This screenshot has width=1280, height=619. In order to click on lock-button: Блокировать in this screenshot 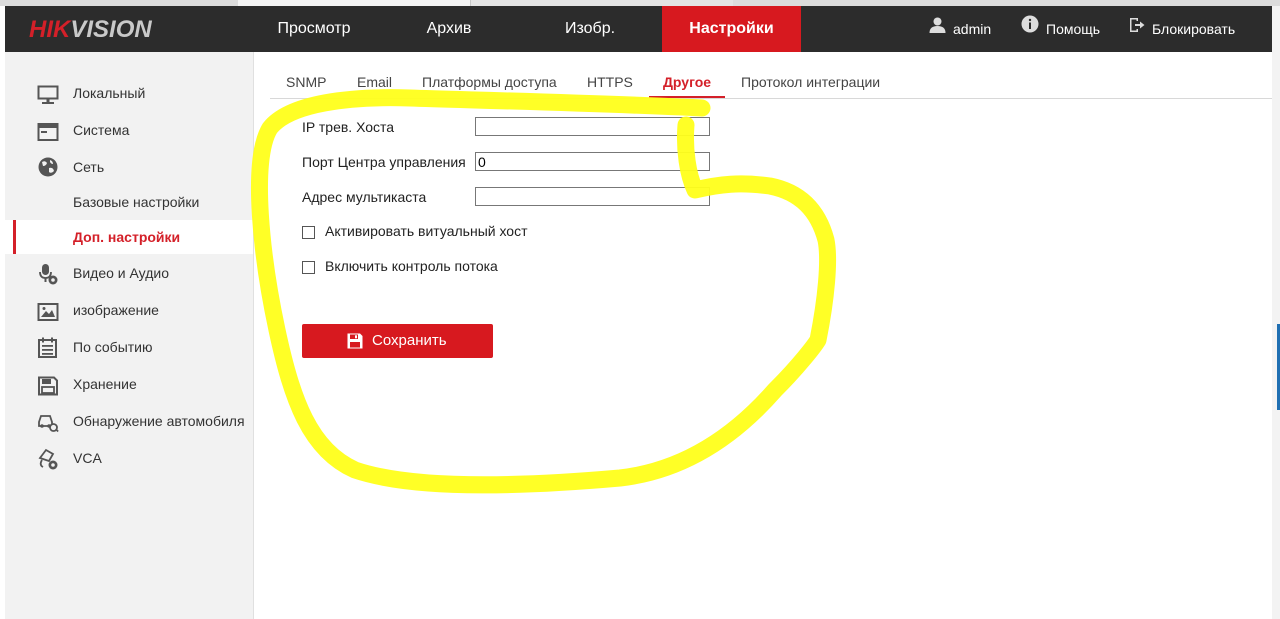, I will do `click(1182, 29)`.